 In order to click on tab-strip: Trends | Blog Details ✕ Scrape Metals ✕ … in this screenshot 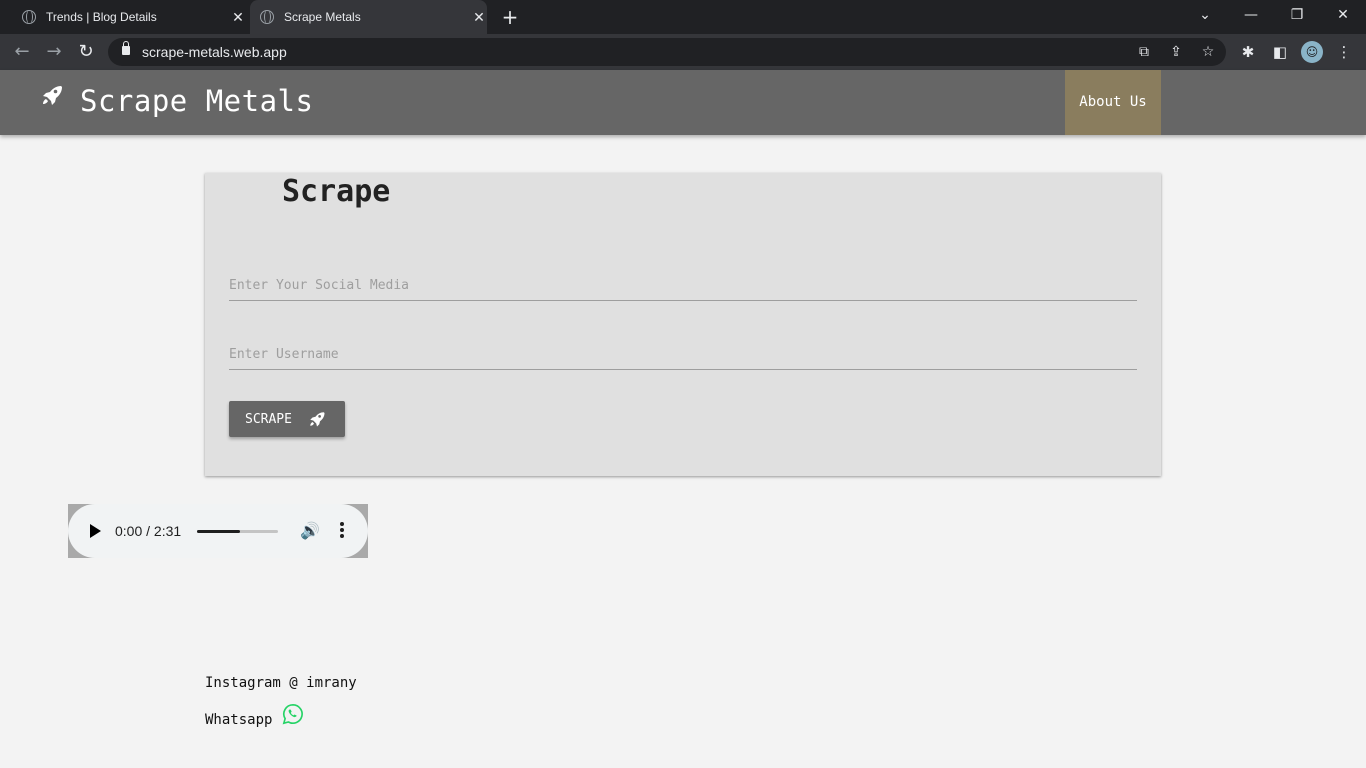, I will do `click(683, 17)`.